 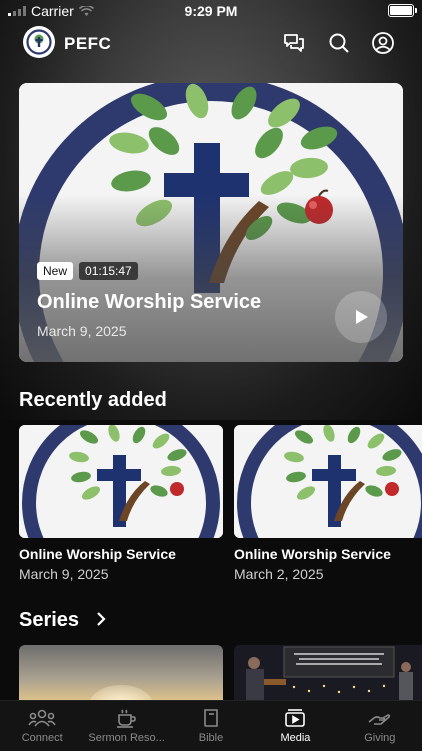 What do you see at coordinates (294, 43) in the screenshot?
I see `chat-icon` at bounding box center [294, 43].